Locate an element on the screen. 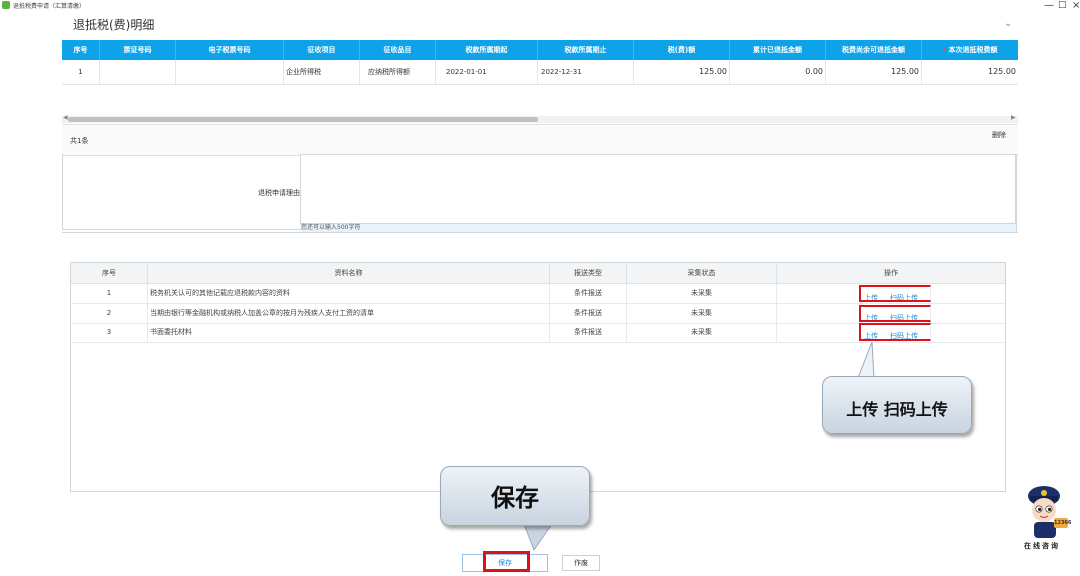  cell-e-tax is located at coordinates (230, 72).